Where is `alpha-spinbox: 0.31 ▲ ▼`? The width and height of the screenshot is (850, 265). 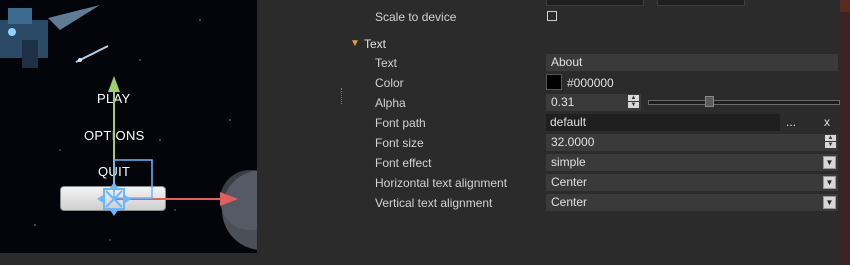 alpha-spinbox: 0.31 ▲ ▼ is located at coordinates (593, 102).